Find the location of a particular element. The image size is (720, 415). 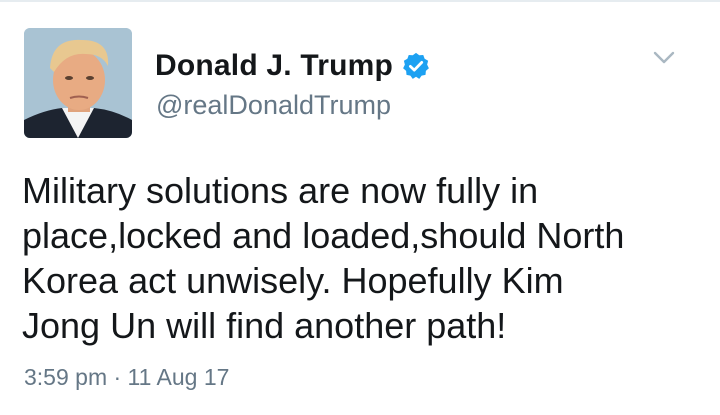

verified-badge-icon is located at coordinates (416, 66).